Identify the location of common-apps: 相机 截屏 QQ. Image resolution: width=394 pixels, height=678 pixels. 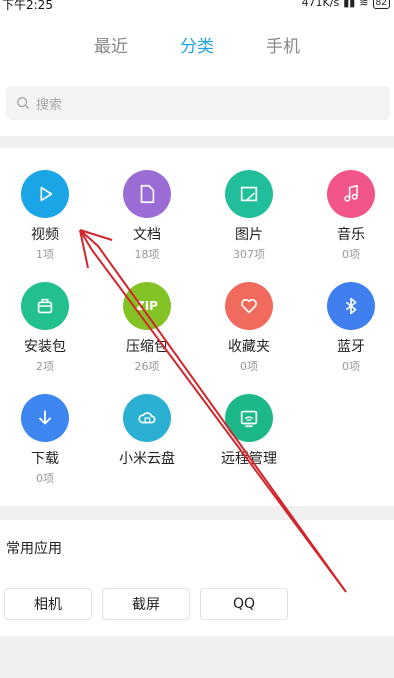
(146, 604).